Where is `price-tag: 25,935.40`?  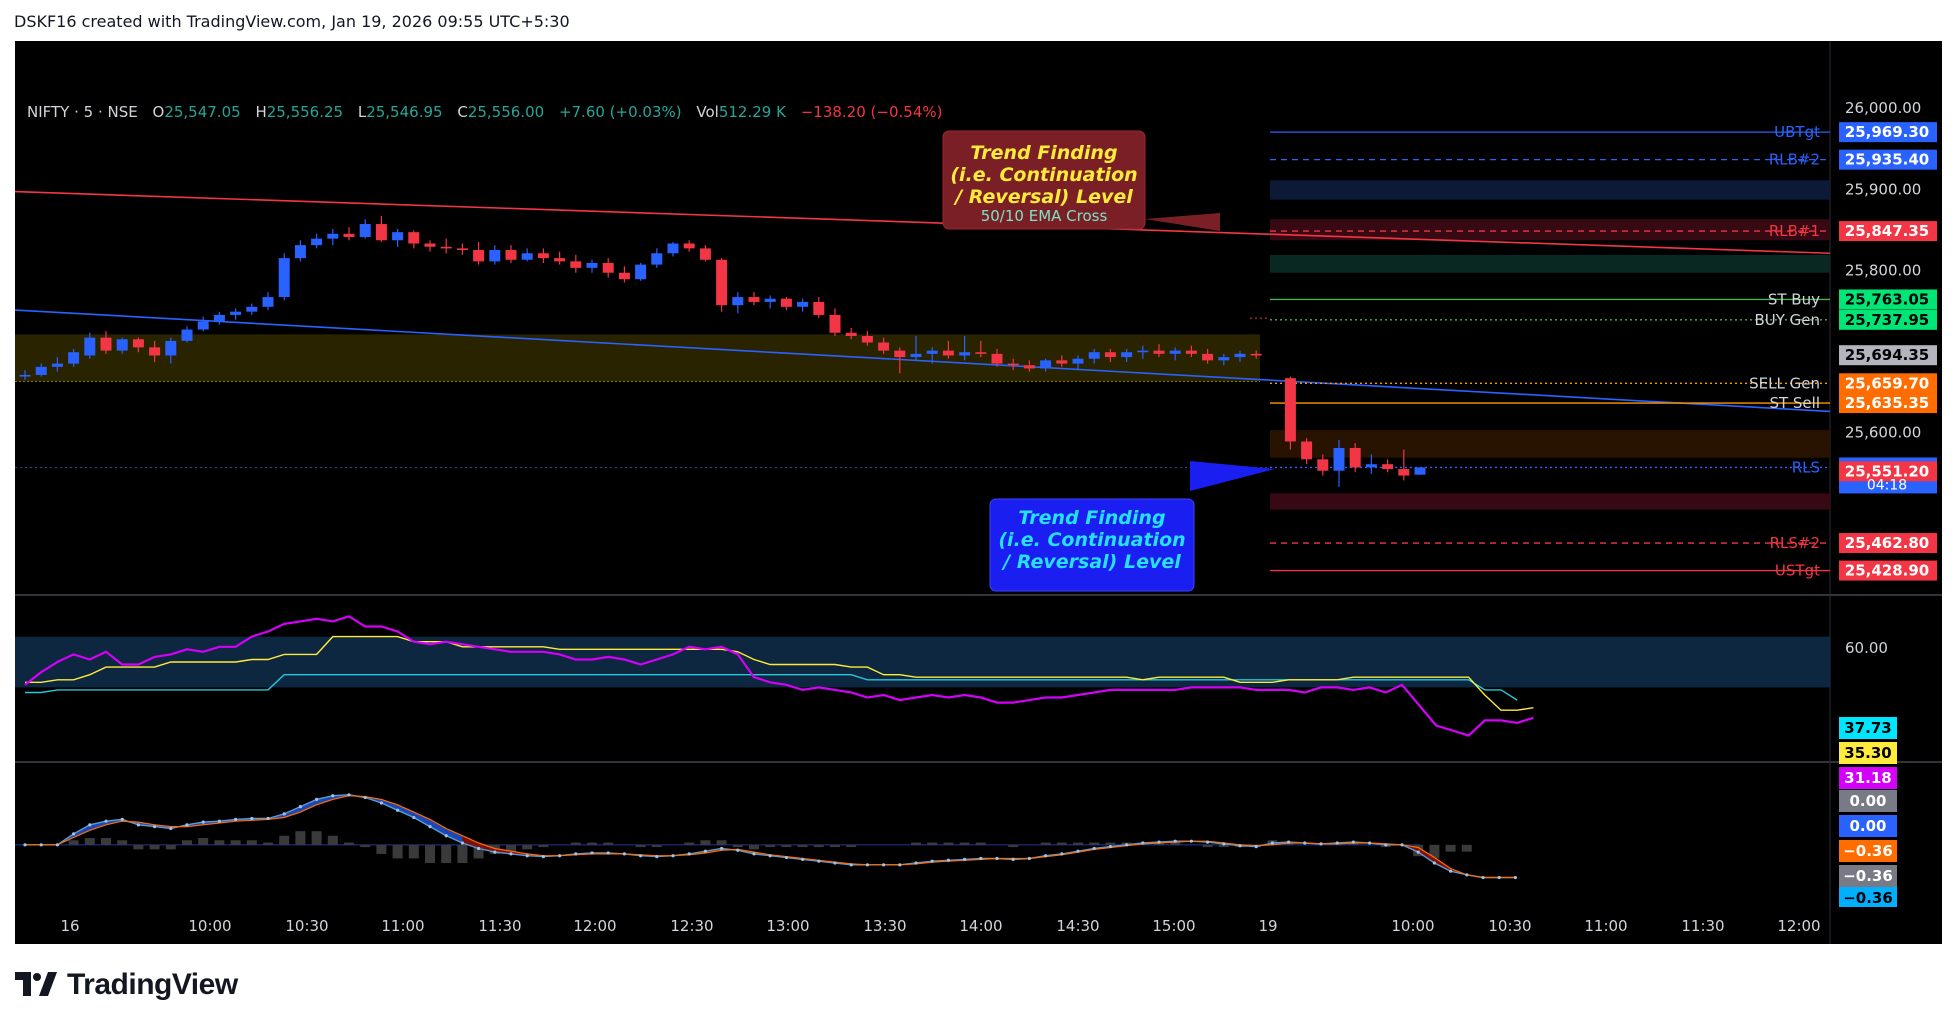
price-tag: 25,935.40 is located at coordinates (1887, 160).